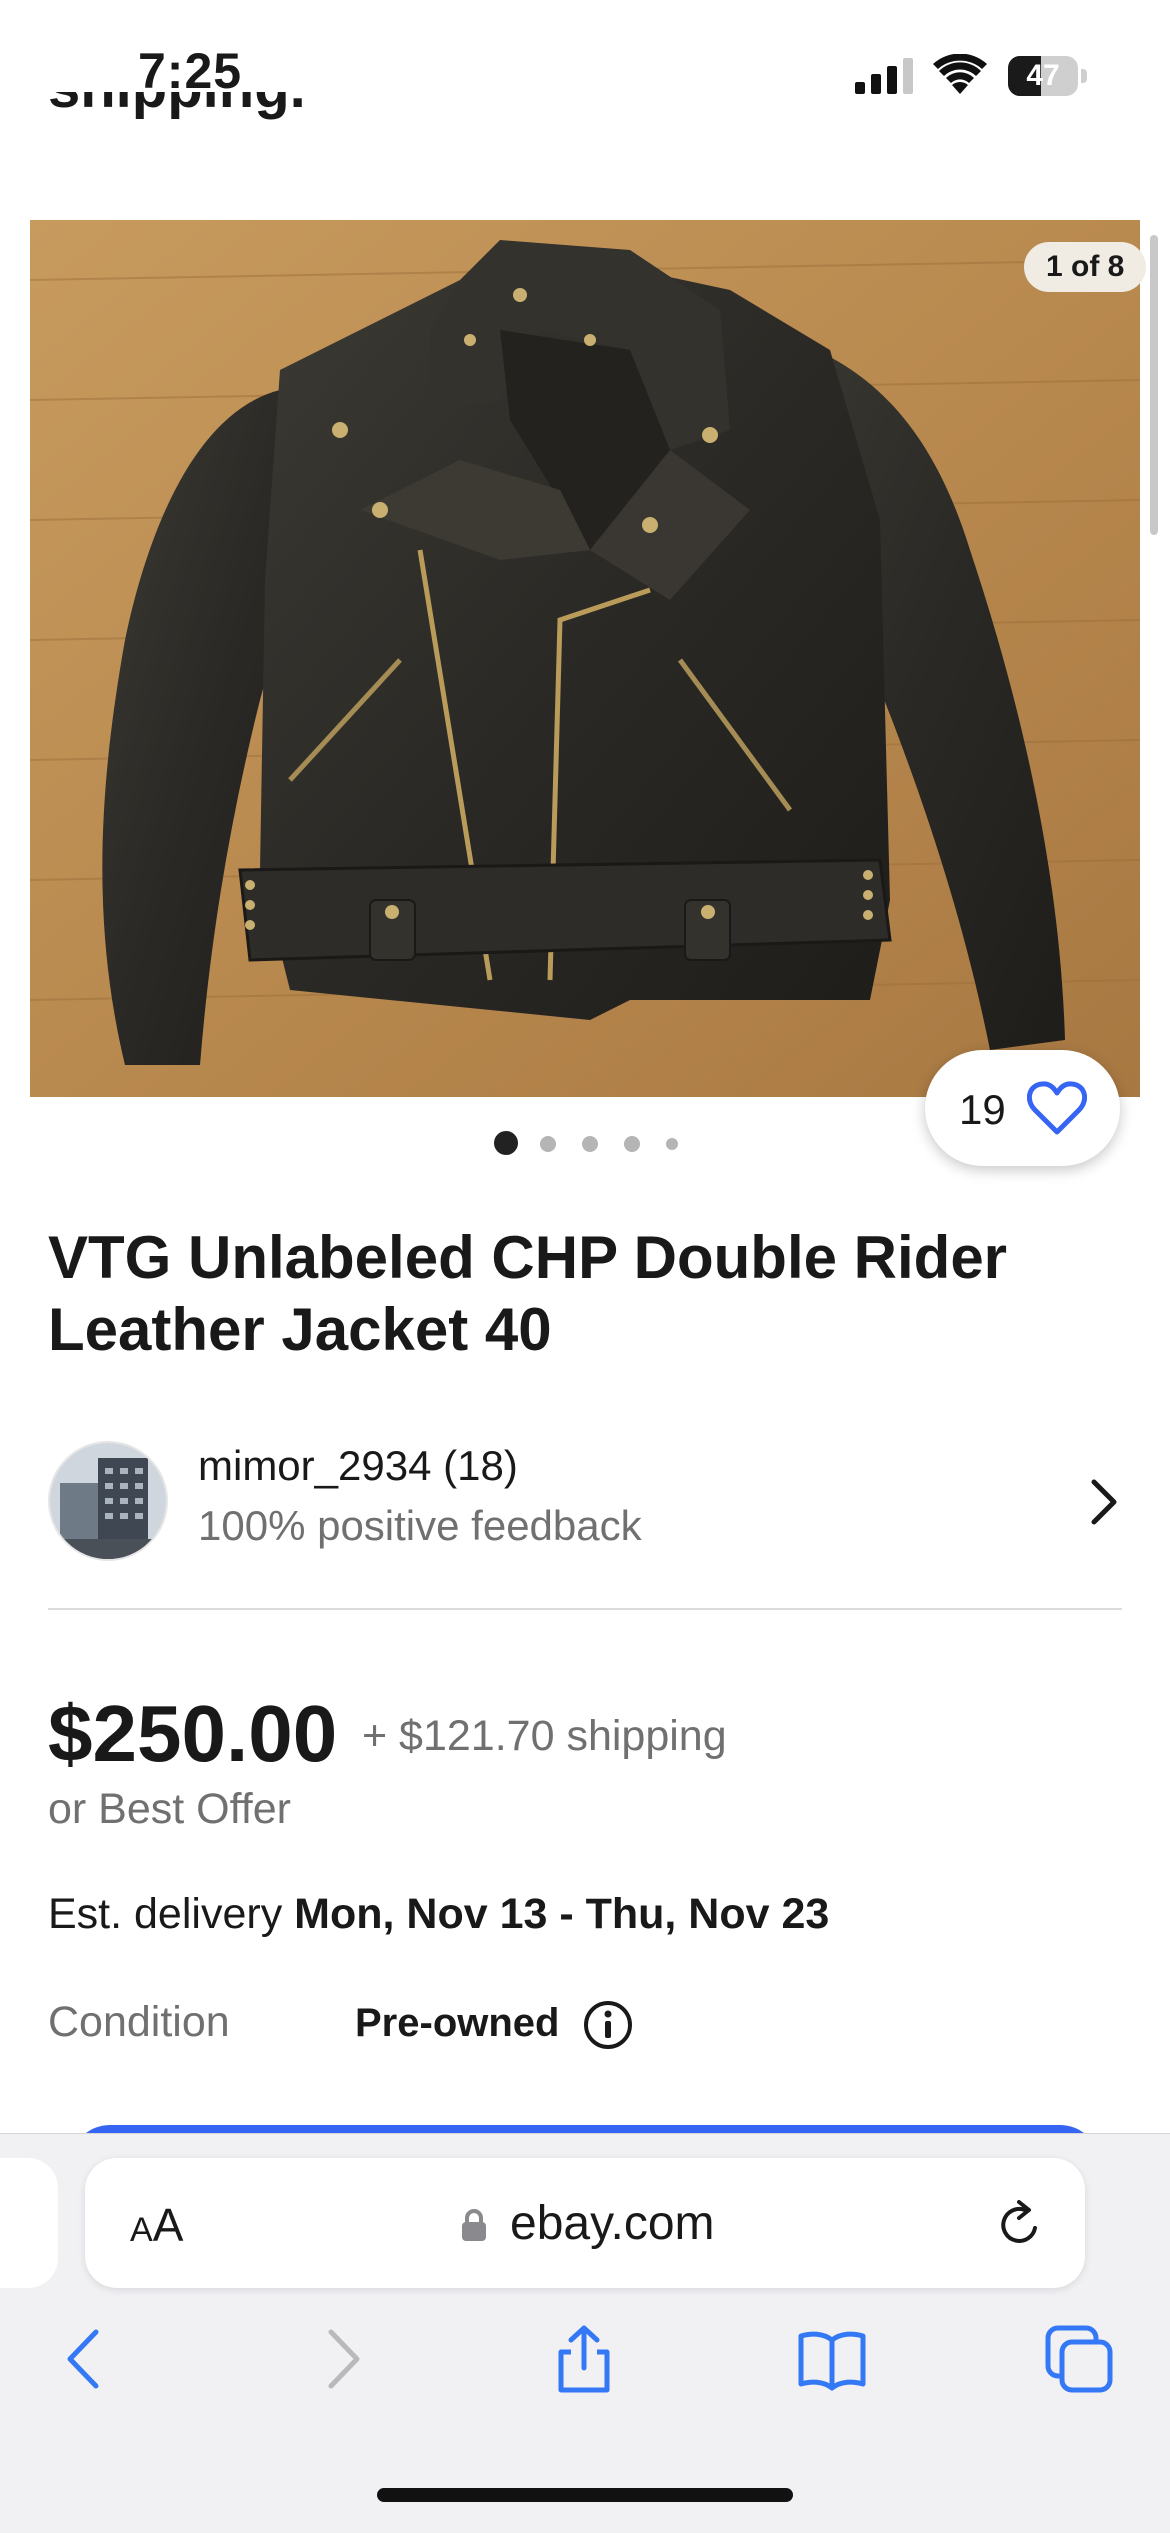 The height and width of the screenshot is (2533, 1170). What do you see at coordinates (1154, 385) in the screenshot?
I see `scrollbar` at bounding box center [1154, 385].